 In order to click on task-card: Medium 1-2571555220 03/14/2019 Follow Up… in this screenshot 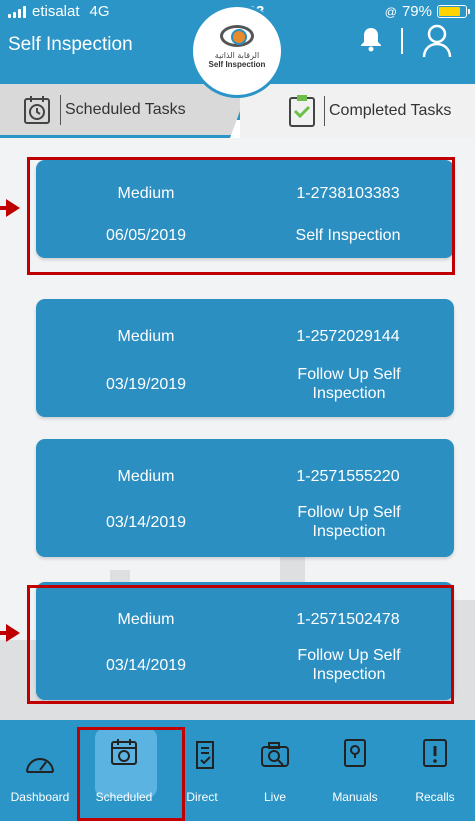, I will do `click(245, 498)`.